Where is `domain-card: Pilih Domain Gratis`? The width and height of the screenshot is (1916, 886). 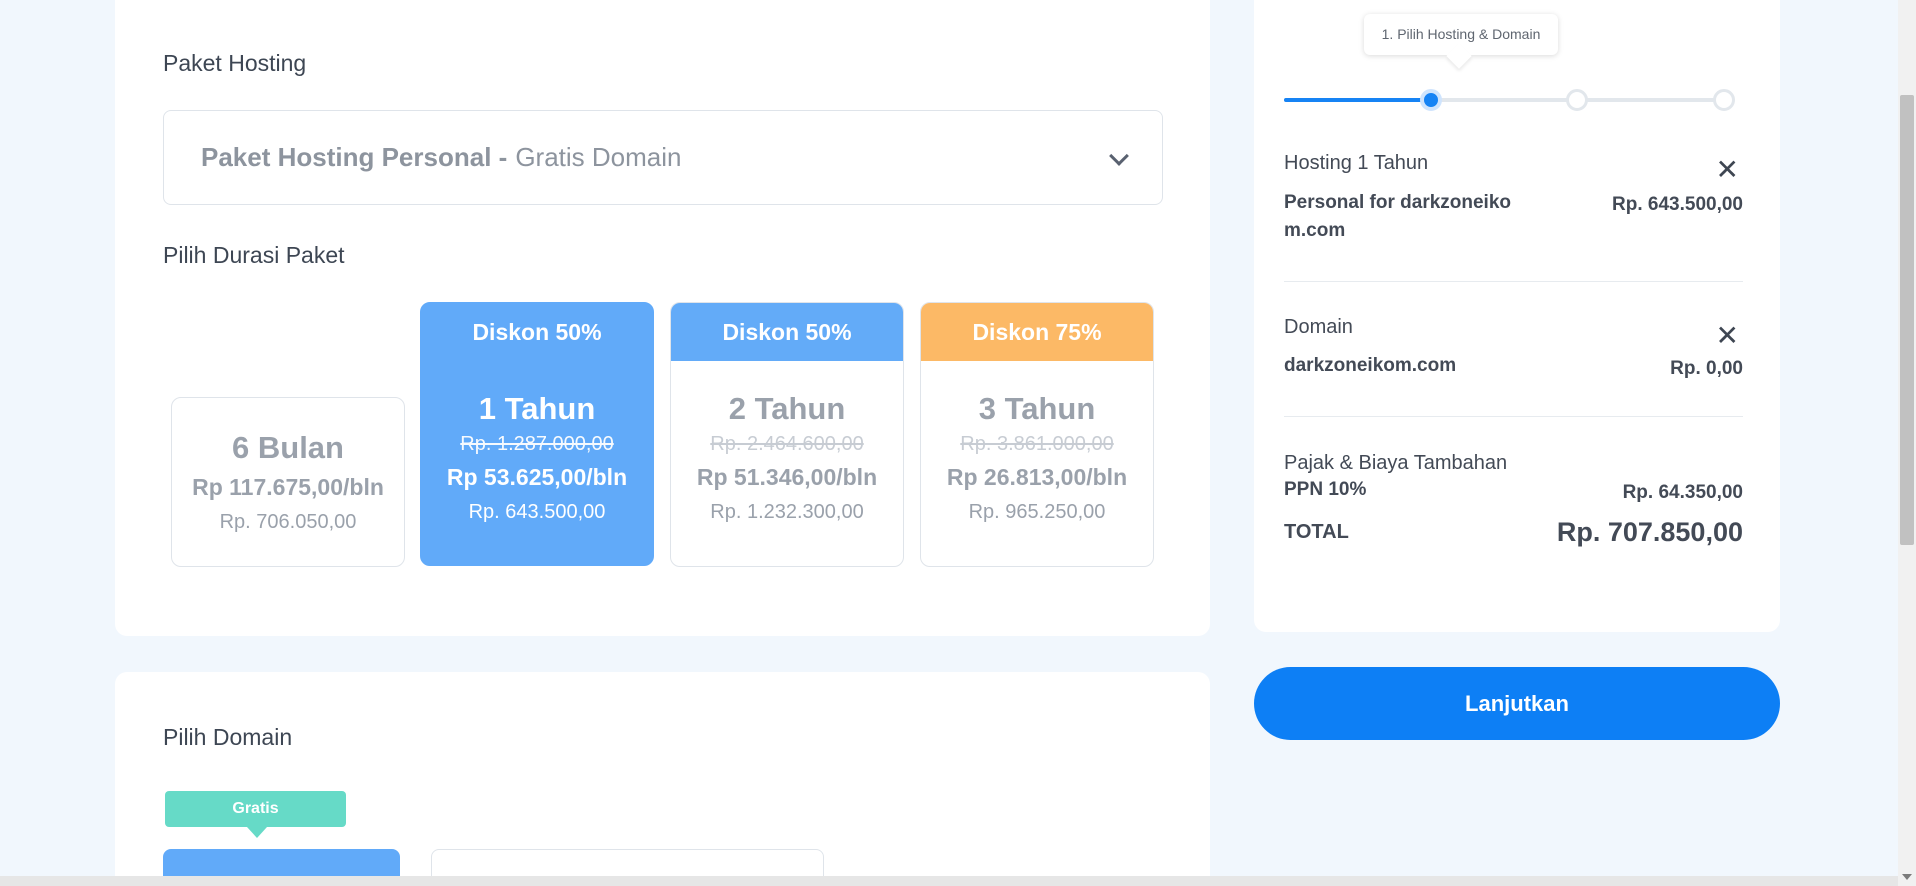 domain-card: Pilih Domain Gratis is located at coordinates (662, 779).